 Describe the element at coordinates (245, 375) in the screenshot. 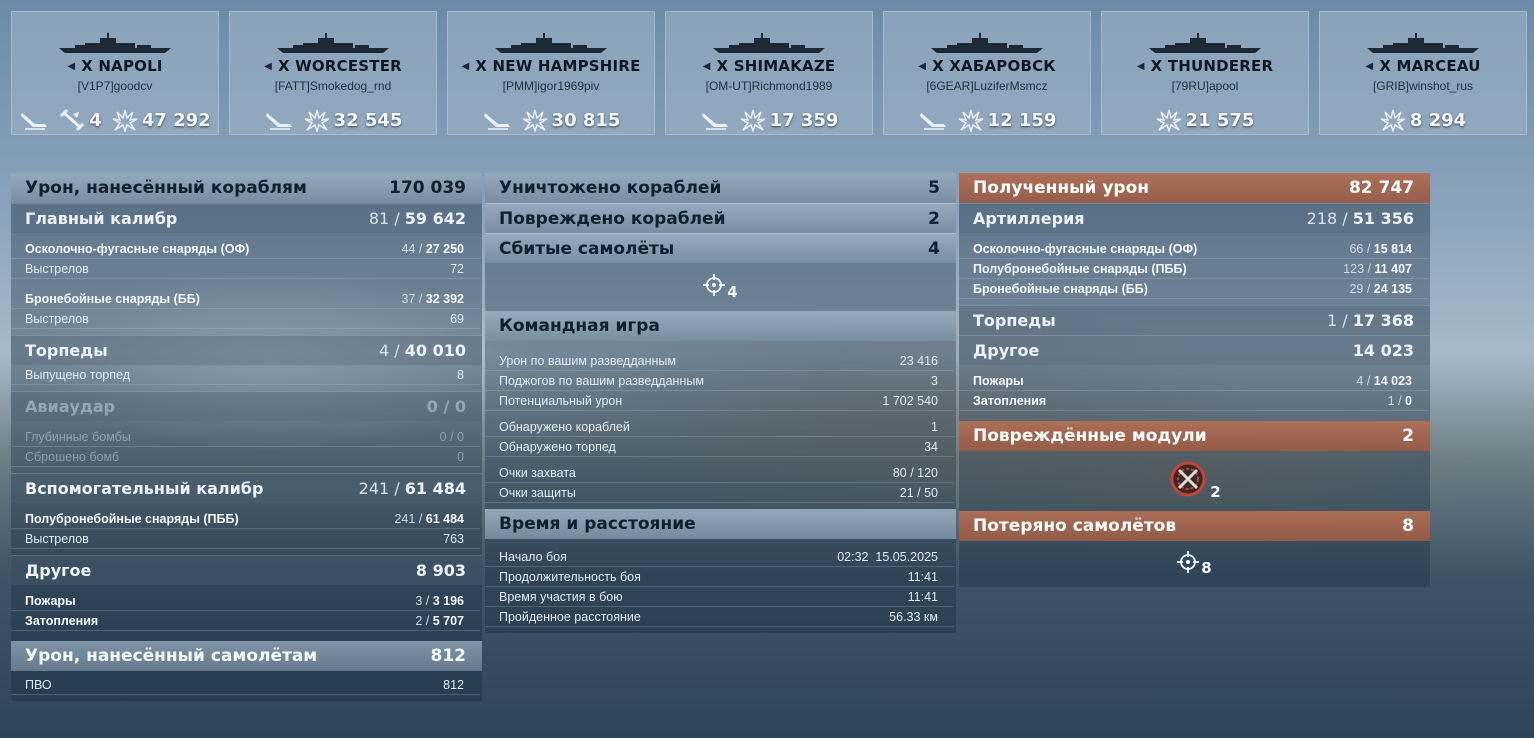

I see `torpedoes-launched-row: Выпущено торпед 8` at that location.